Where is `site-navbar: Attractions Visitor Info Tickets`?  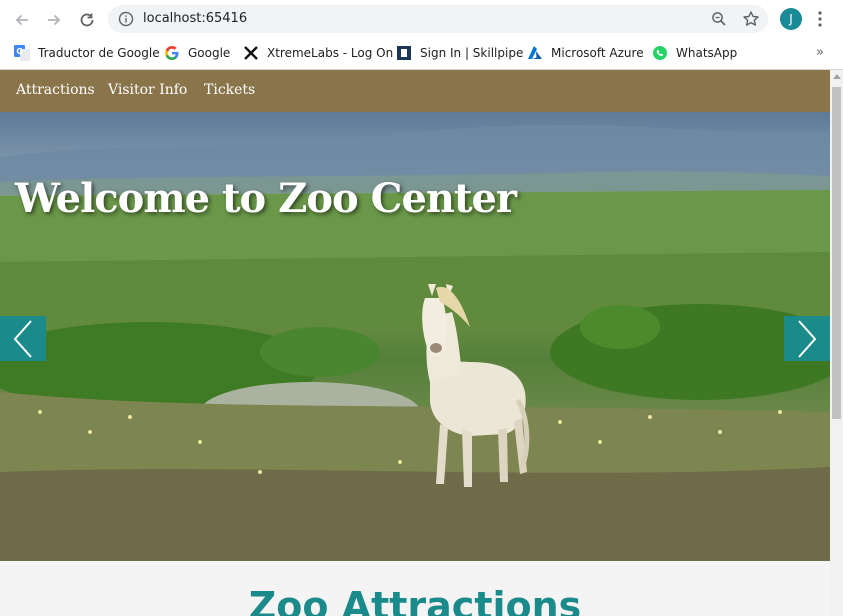
site-navbar: Attractions Visitor Info Tickets is located at coordinates (415, 91).